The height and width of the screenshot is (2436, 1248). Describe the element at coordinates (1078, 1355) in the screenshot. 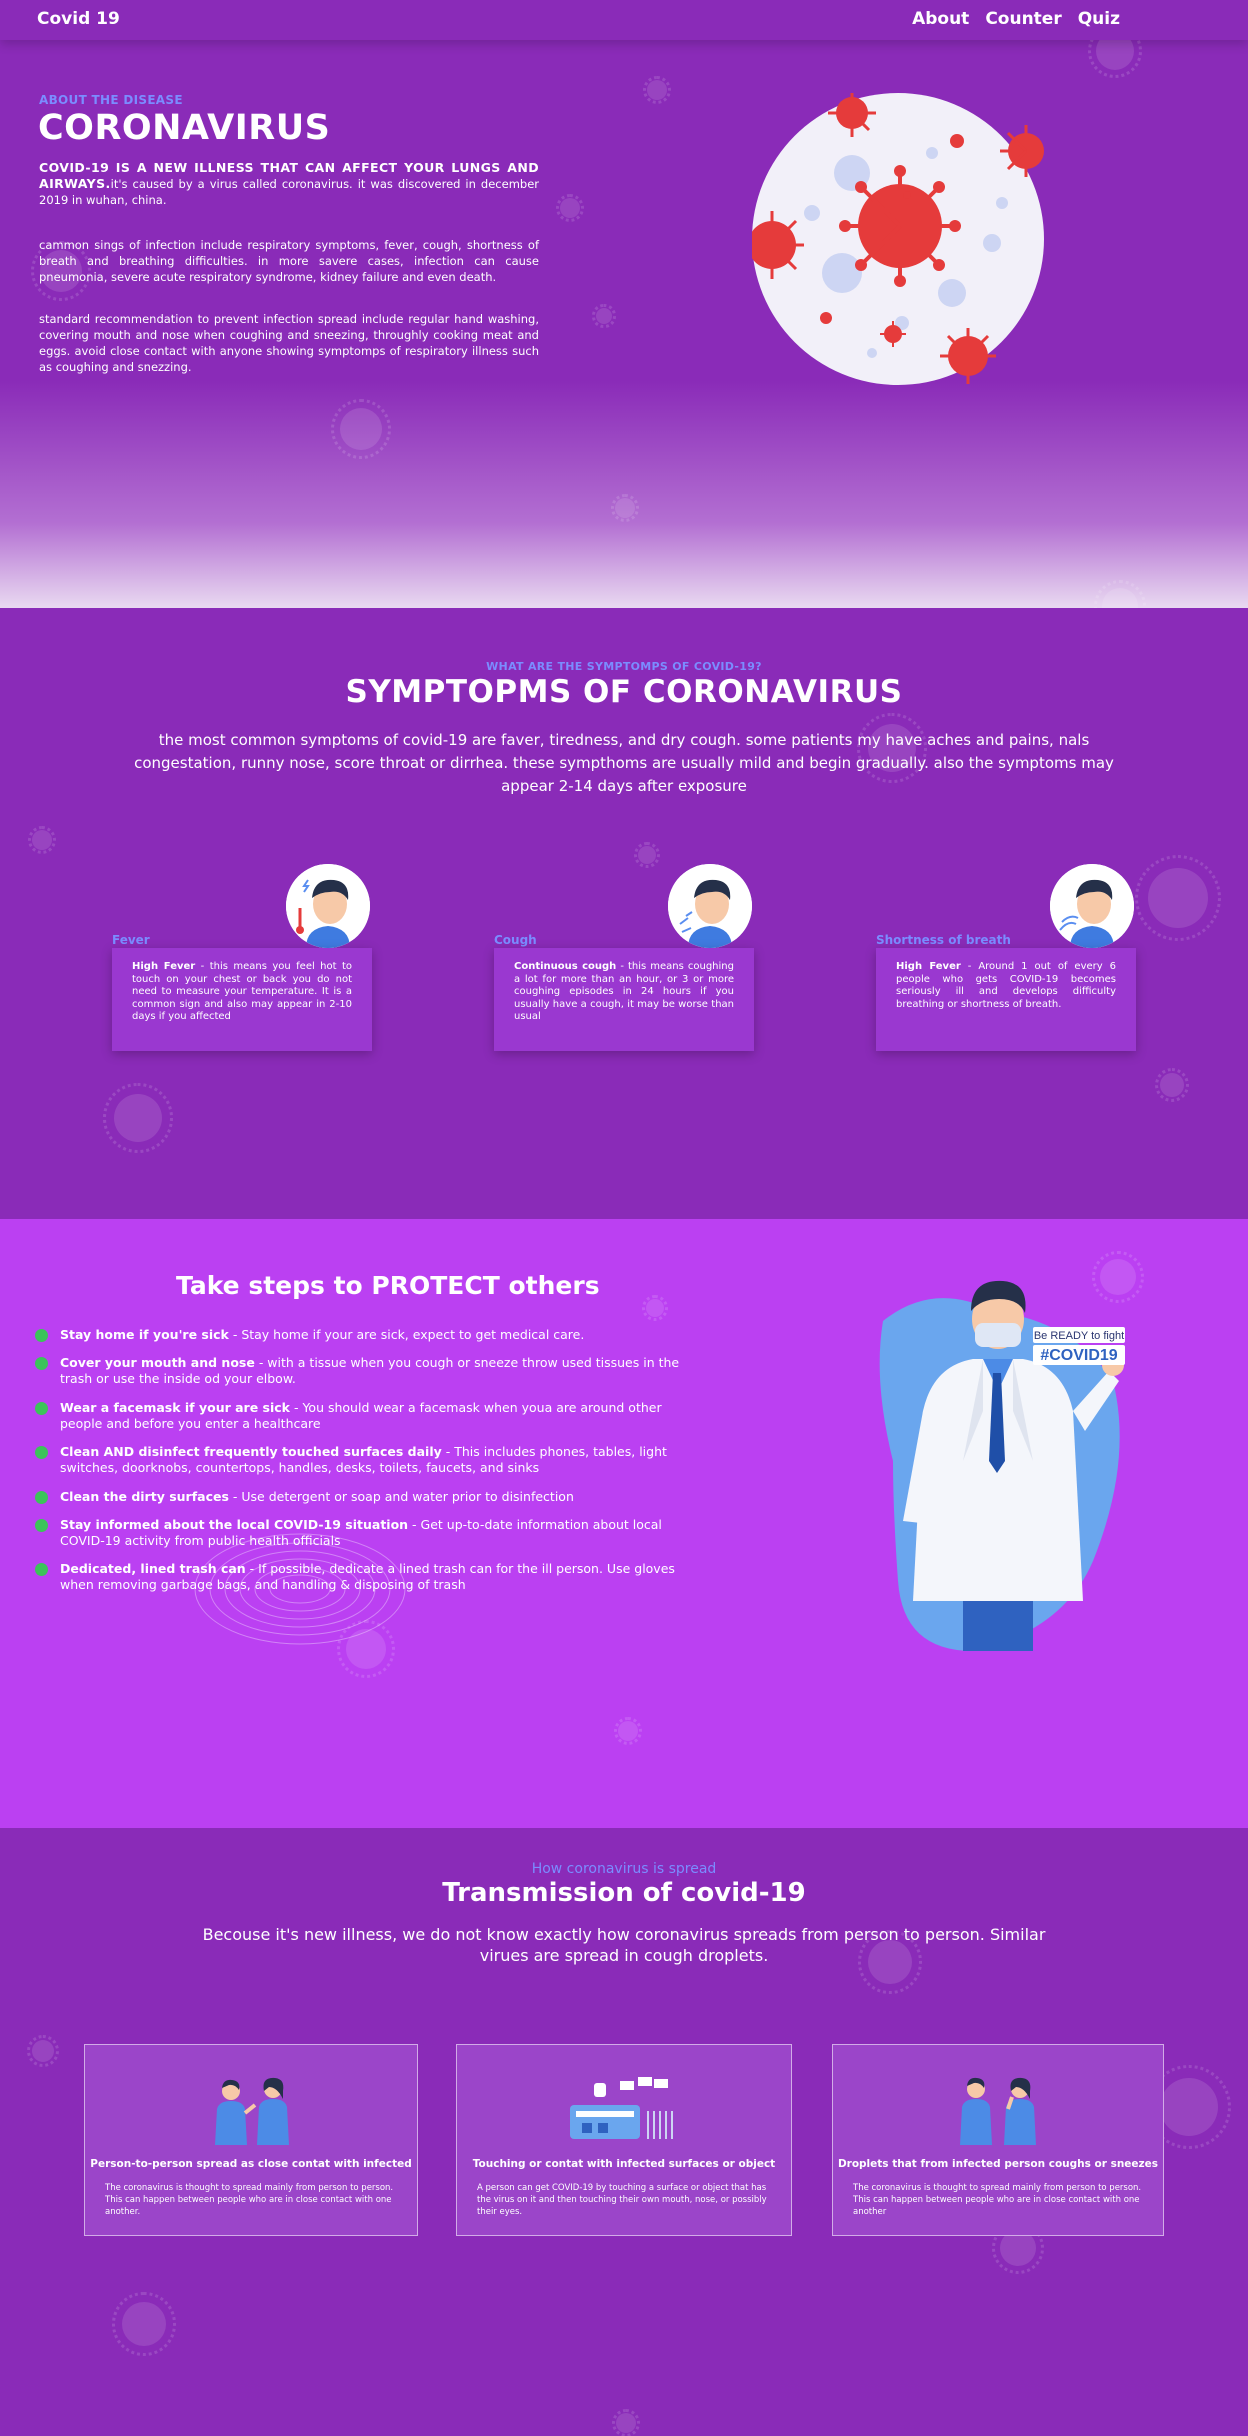

I see `doctor-badge-hashtag: #COVID19` at that location.